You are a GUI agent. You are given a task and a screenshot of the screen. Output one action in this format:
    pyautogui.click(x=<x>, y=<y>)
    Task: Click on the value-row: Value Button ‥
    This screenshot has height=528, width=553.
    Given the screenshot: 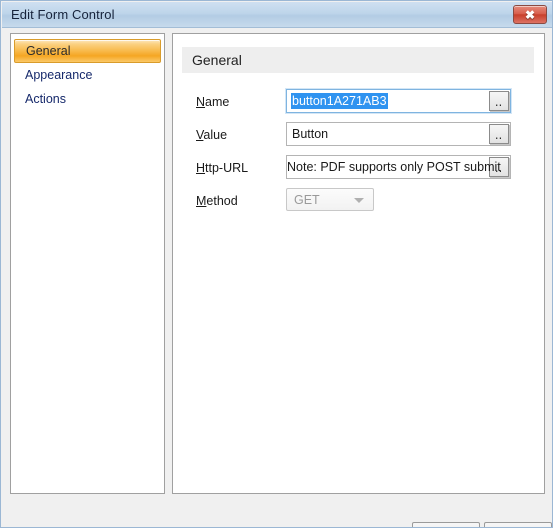 What is the action you would take?
    pyautogui.click(x=358, y=138)
    